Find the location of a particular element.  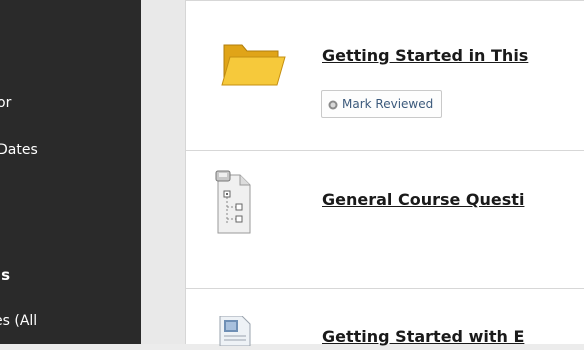

mark-reviewed-label: Mark Reviewed is located at coordinates (387, 104).